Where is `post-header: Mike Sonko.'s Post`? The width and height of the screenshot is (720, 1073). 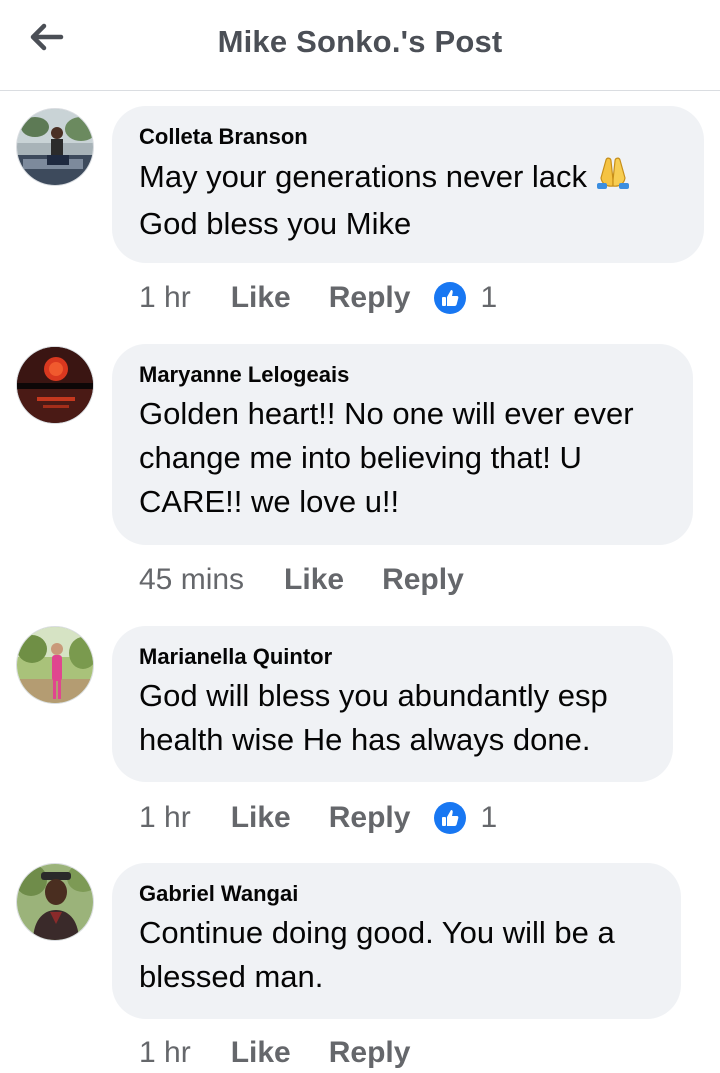
post-header: Mike Sonko.'s Post is located at coordinates (360, 45).